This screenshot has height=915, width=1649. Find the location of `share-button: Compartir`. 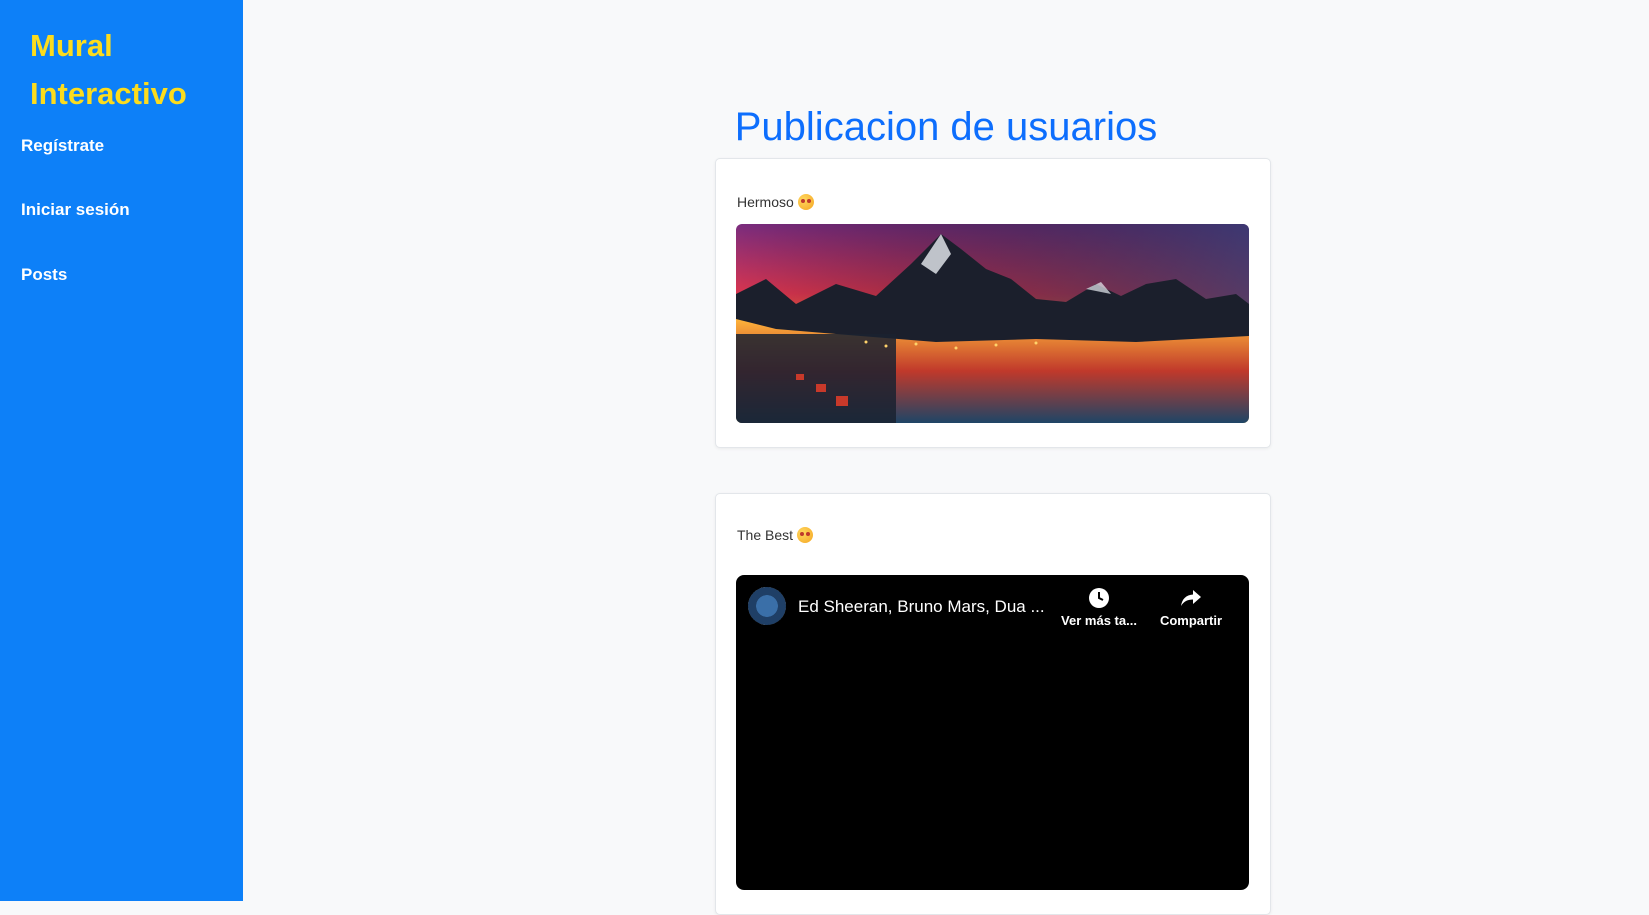

share-button: Compartir is located at coordinates (1191, 607).